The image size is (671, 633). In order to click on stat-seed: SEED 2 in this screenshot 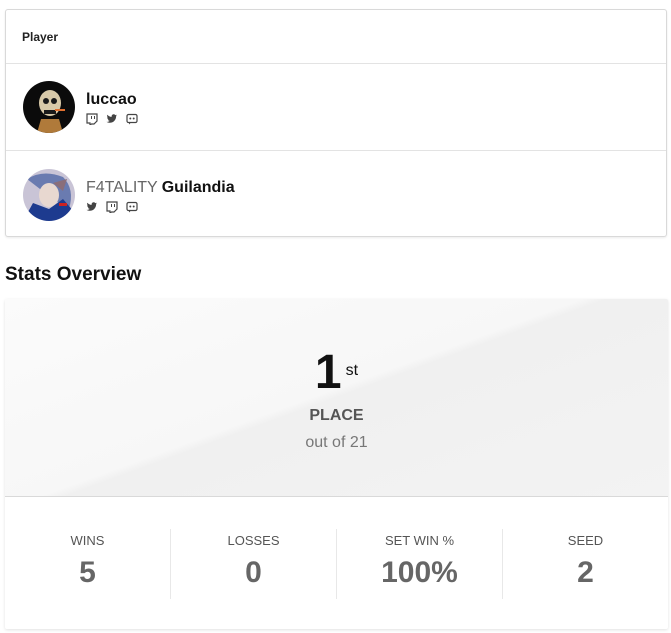, I will do `click(585, 564)`.